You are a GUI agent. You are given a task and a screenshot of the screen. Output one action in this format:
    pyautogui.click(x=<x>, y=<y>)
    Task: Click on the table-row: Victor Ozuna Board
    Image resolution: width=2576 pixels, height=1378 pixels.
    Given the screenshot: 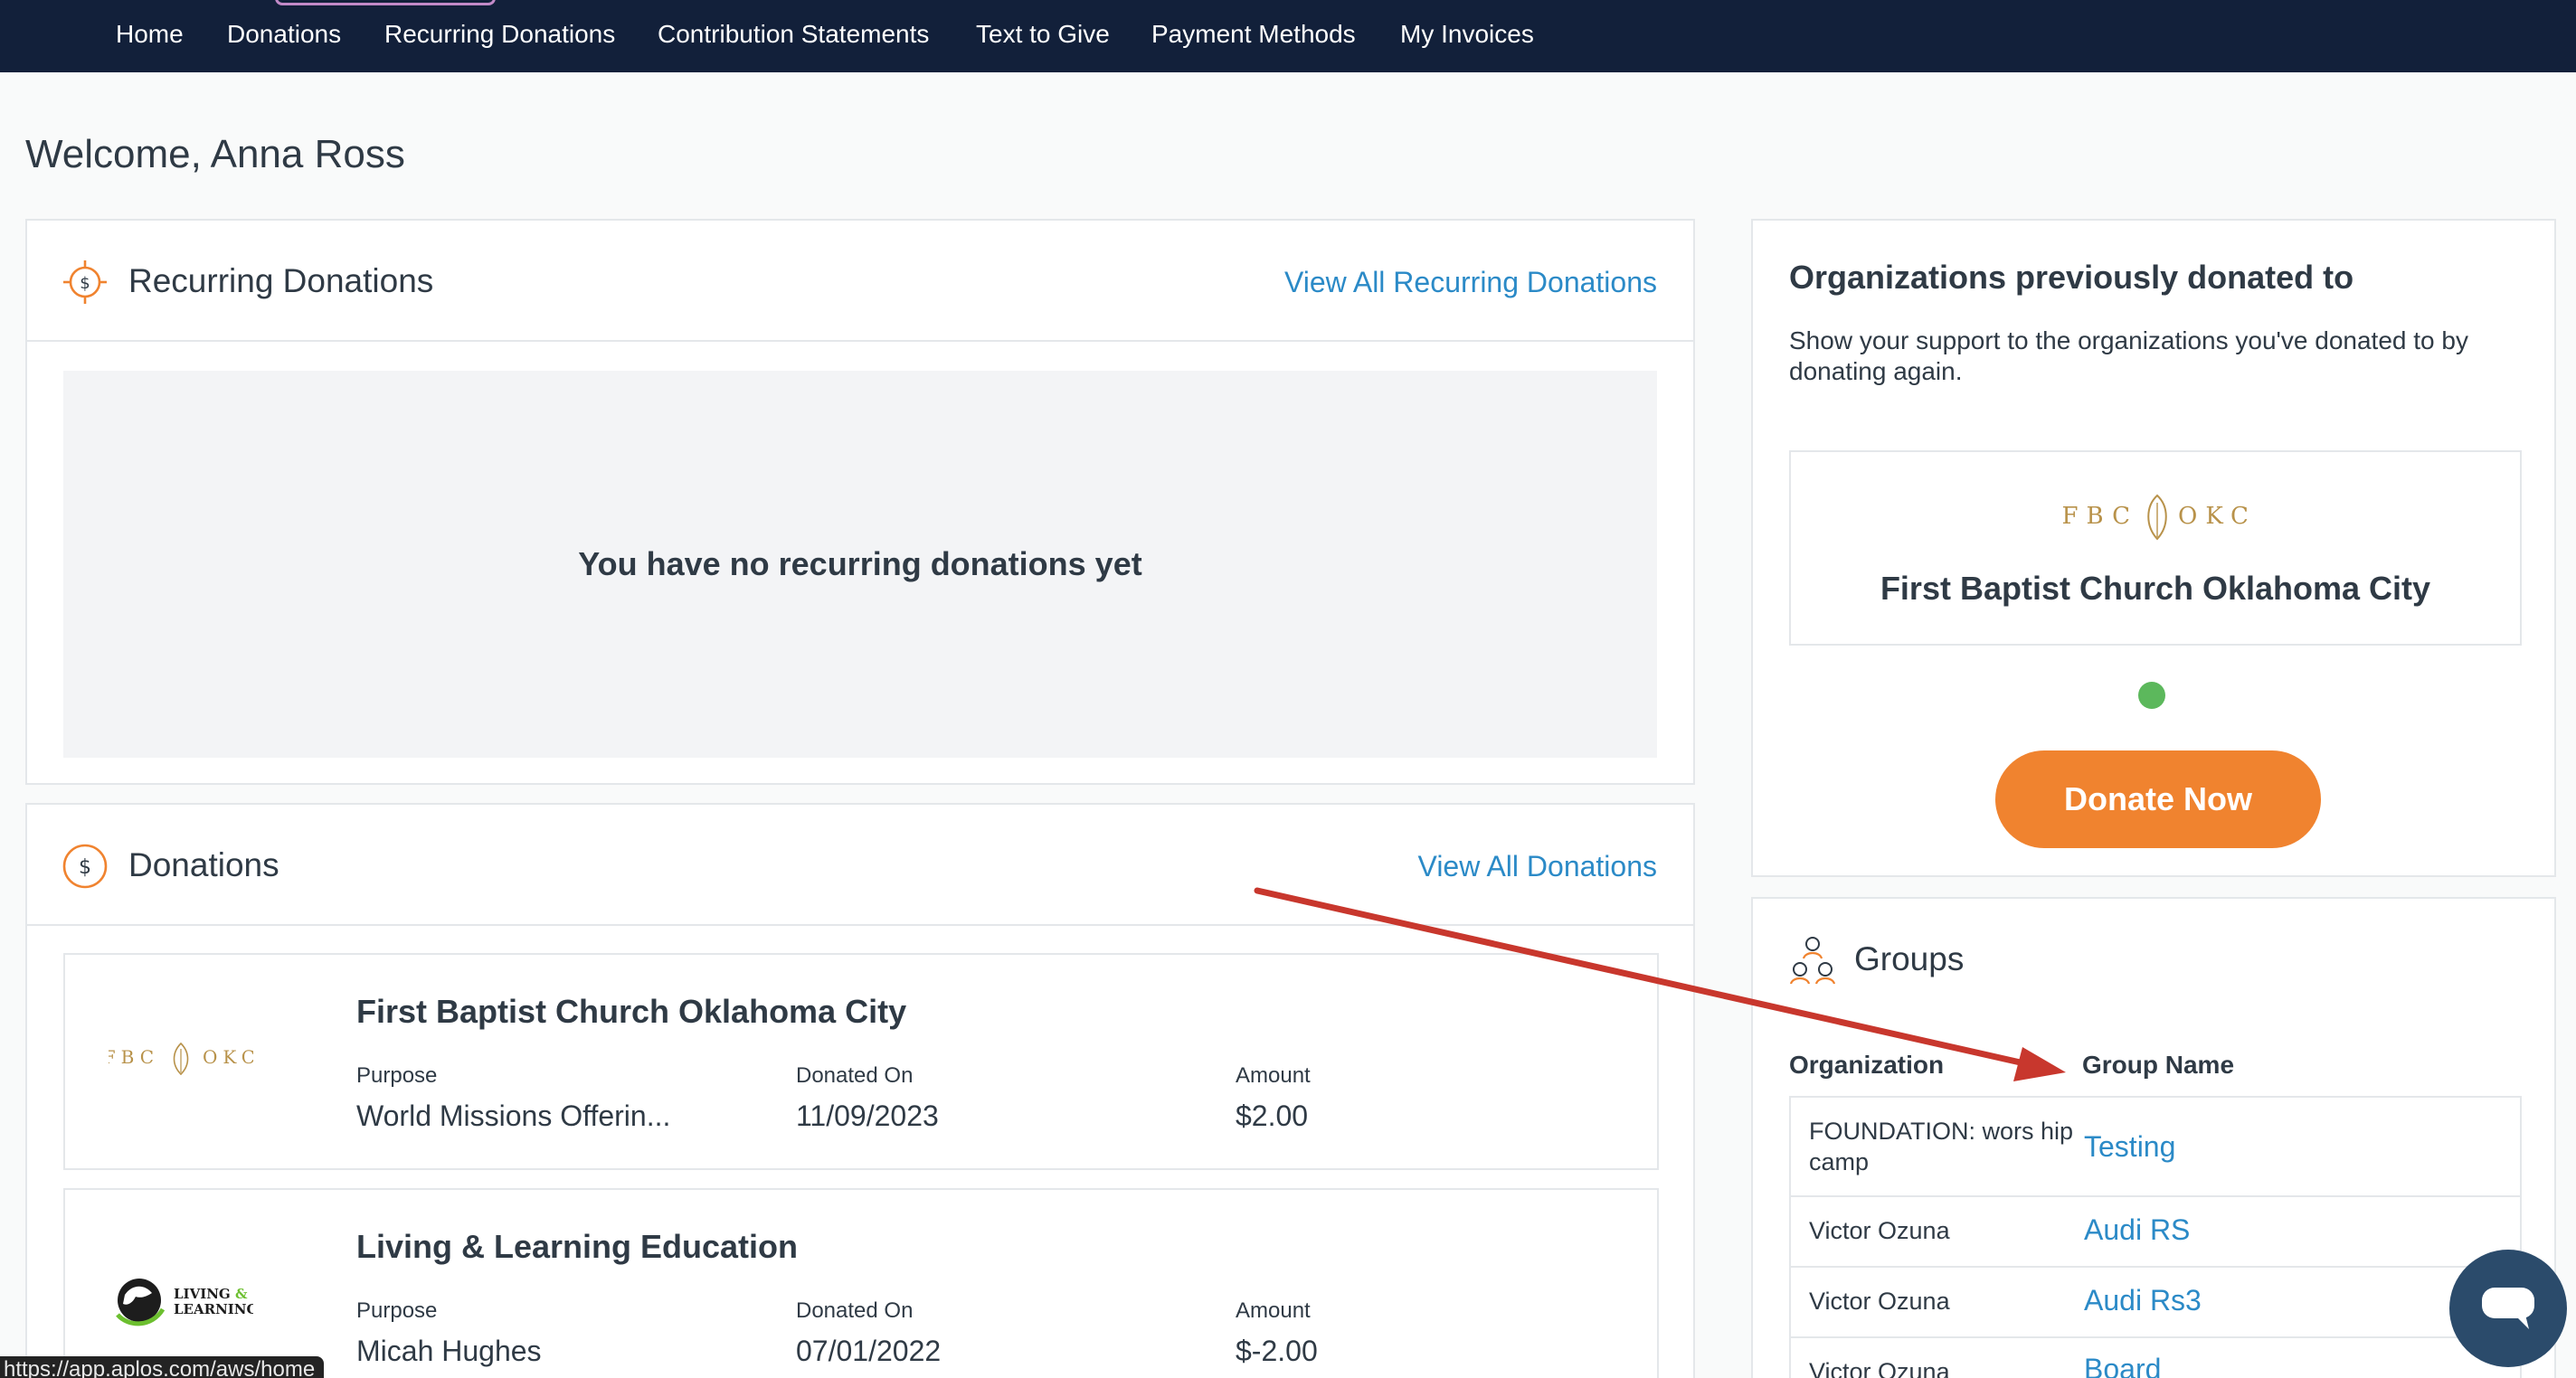 What is the action you would take?
    pyautogui.click(x=2155, y=1358)
    